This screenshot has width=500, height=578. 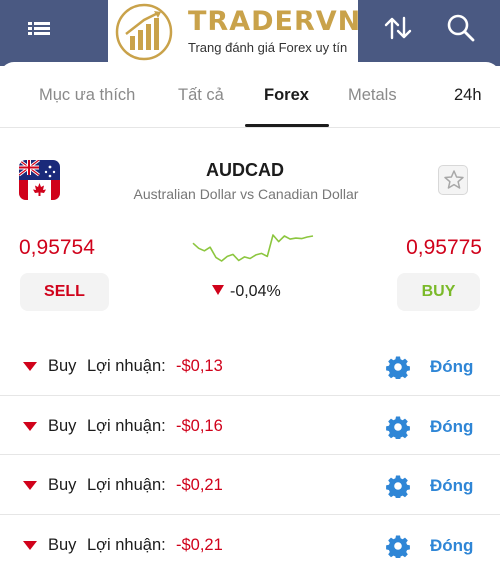 I want to click on tab-forex: Forex, so click(x=286, y=95).